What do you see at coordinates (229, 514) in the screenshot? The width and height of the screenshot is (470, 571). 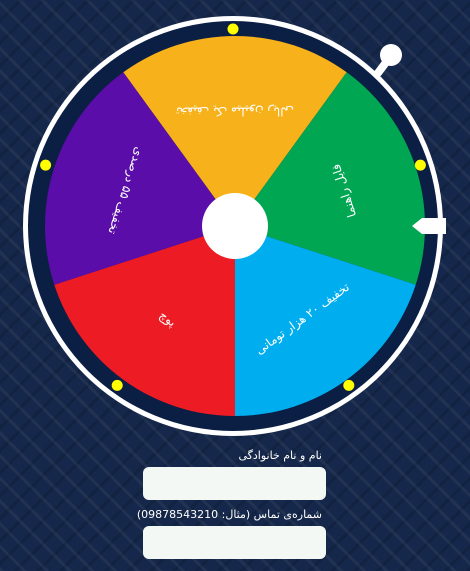 I see `phone-label: شماره‌ی تماس (مثال: 09878543210)` at bounding box center [229, 514].